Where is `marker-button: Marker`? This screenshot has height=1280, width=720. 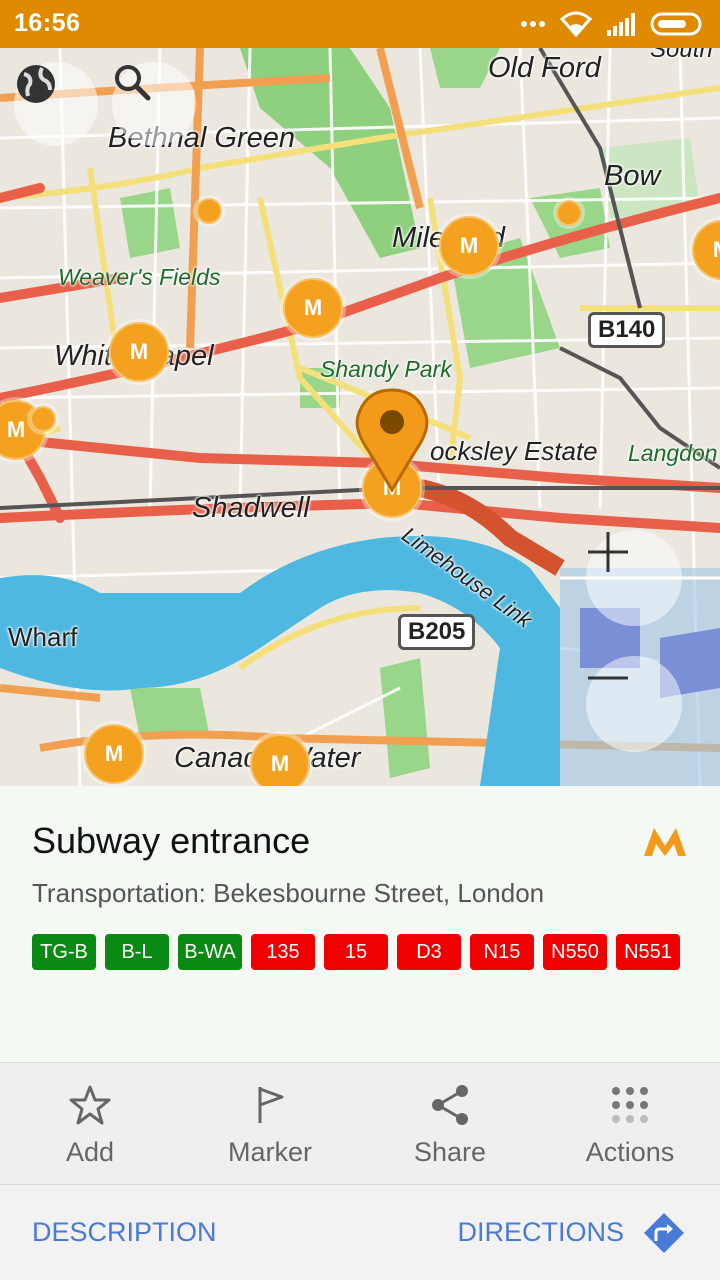
marker-button: Marker is located at coordinates (270, 1123).